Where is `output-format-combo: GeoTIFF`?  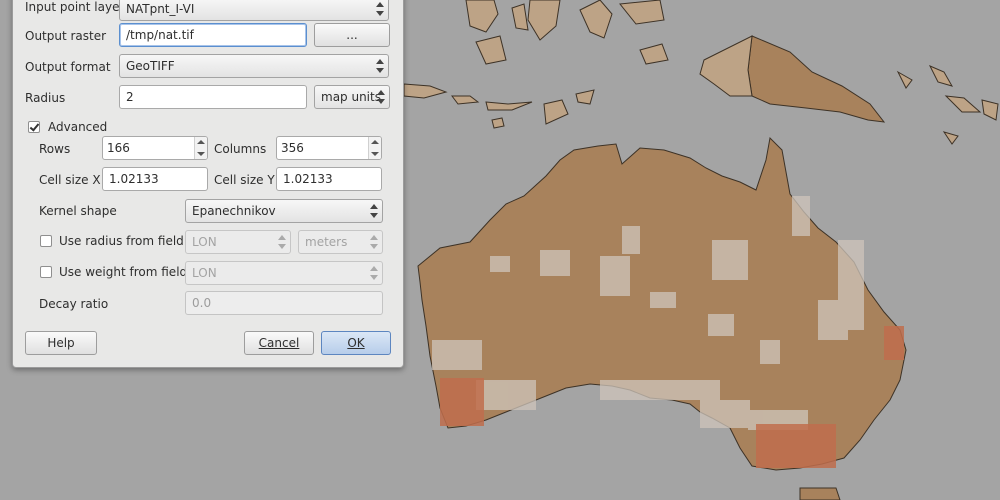
output-format-combo: GeoTIFF is located at coordinates (254, 66).